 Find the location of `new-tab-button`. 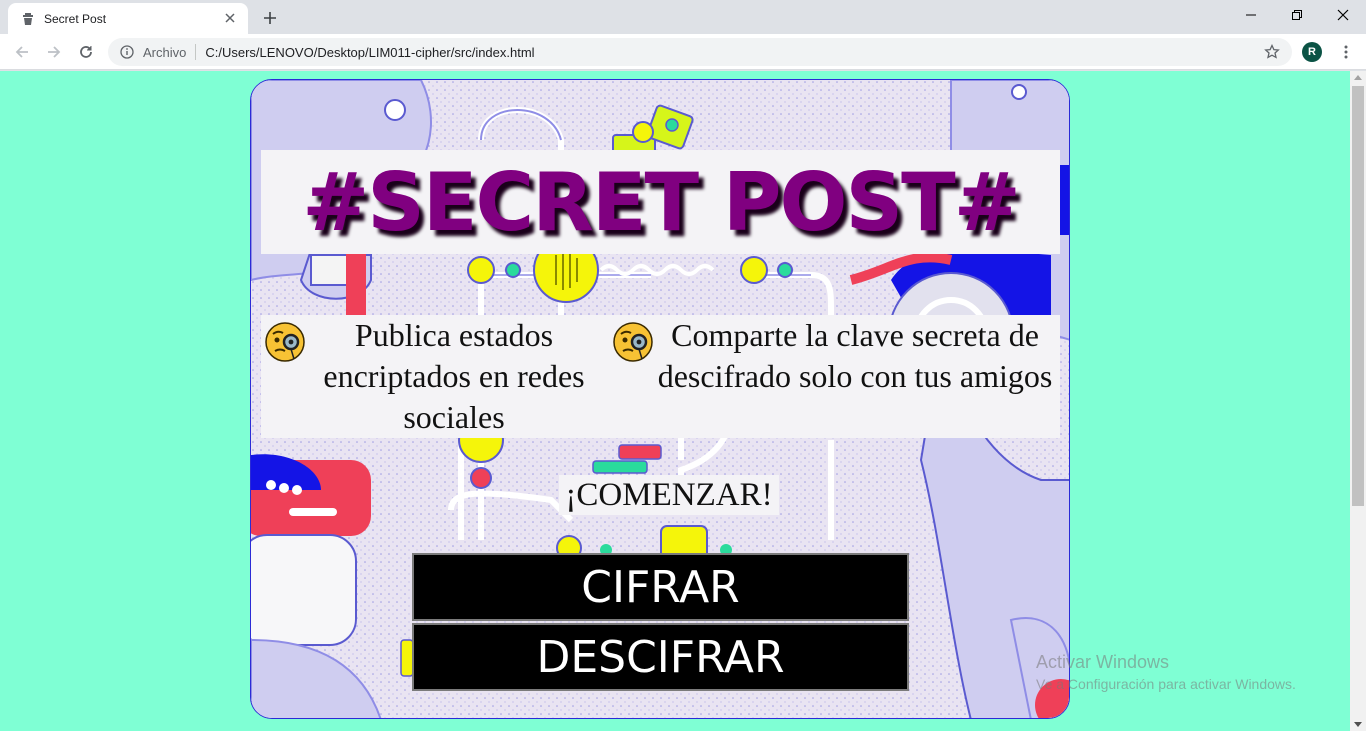

new-tab-button is located at coordinates (270, 18).